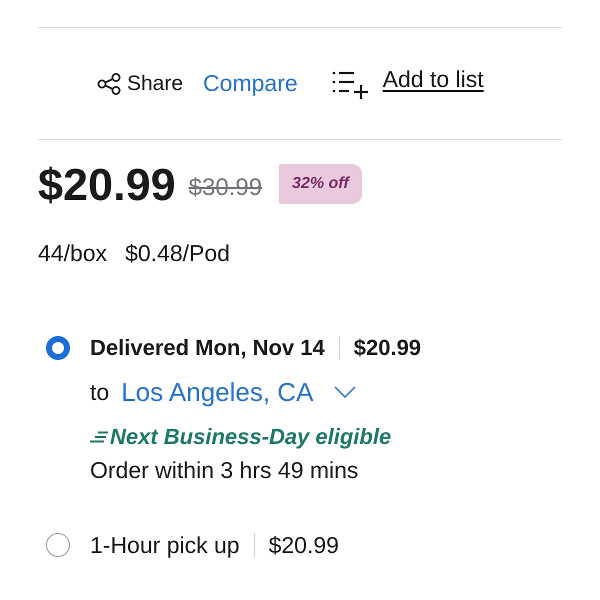  I want to click on add-to-list-button: Add to list, so click(408, 84).